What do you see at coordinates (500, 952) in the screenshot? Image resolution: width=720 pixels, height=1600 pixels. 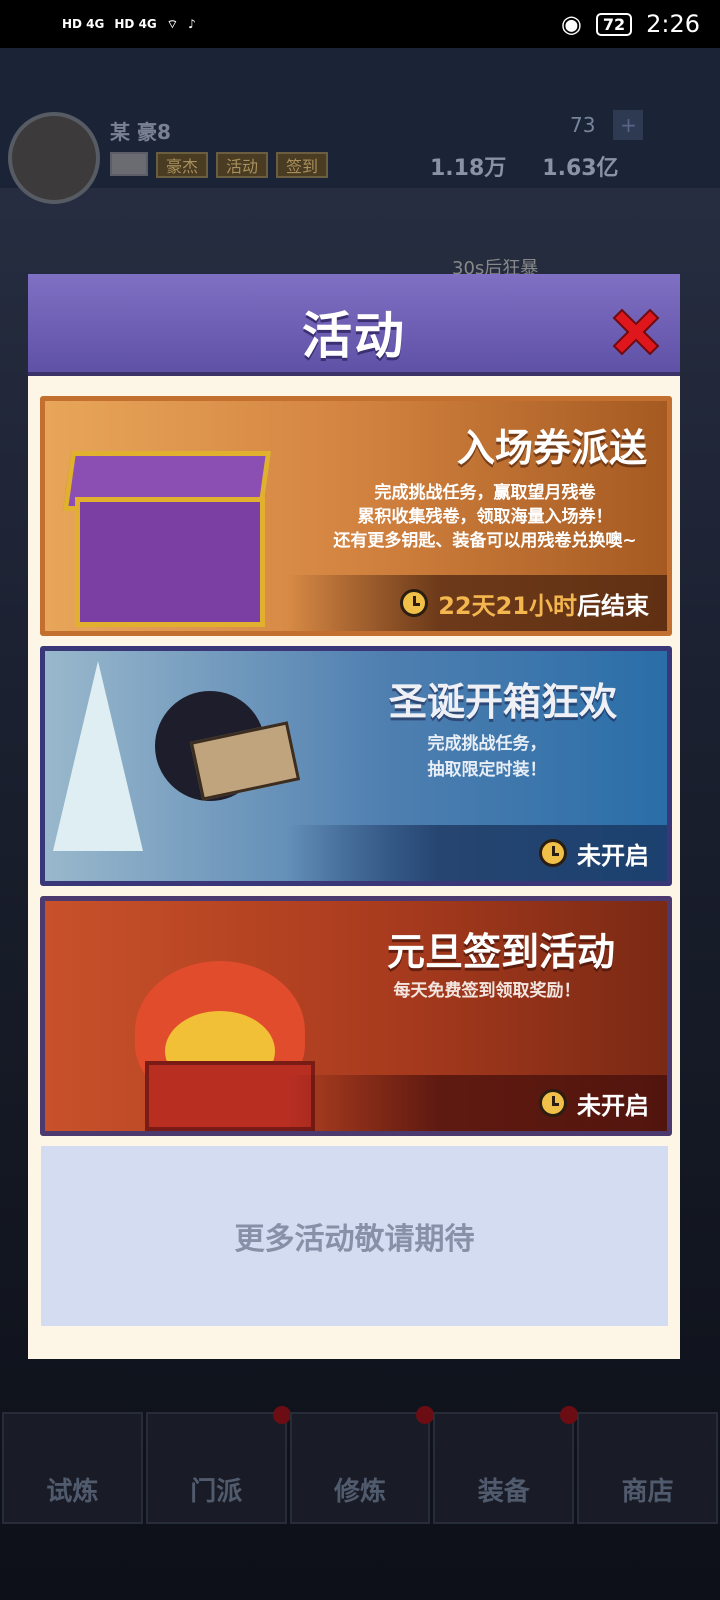 I see `card-title: 元旦签到活动` at bounding box center [500, 952].